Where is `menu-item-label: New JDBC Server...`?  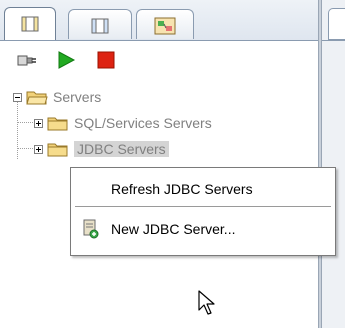 menu-item-label: New JDBC Server... is located at coordinates (173, 229).